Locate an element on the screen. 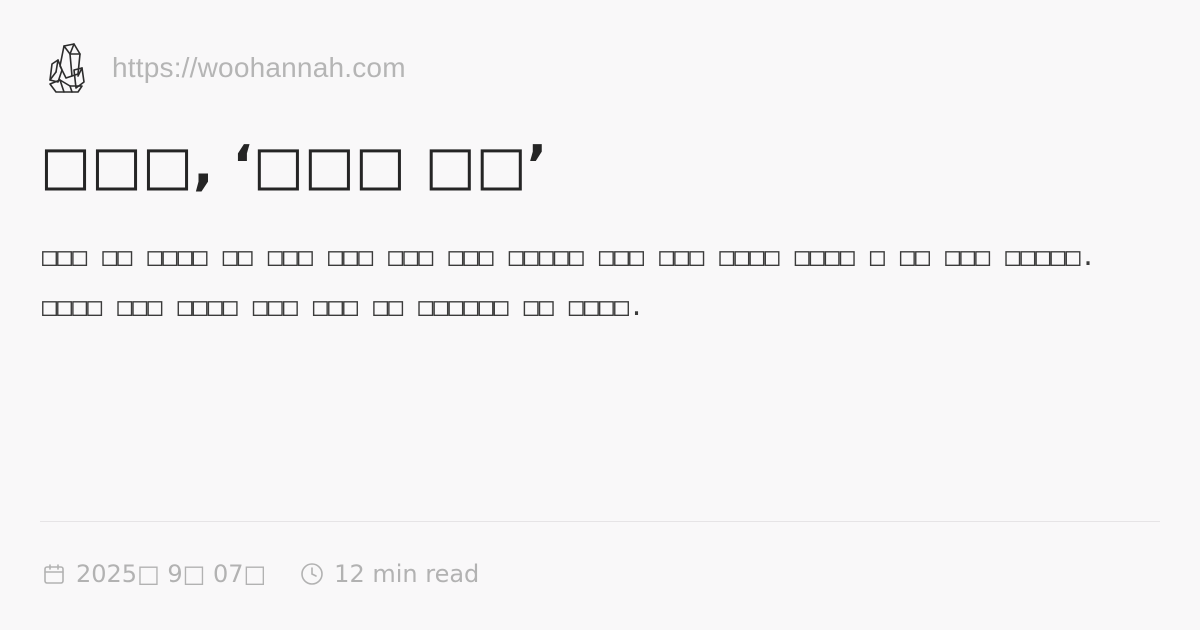  post-title: □□□, ‘□□□ □□’ is located at coordinates (294, 165).